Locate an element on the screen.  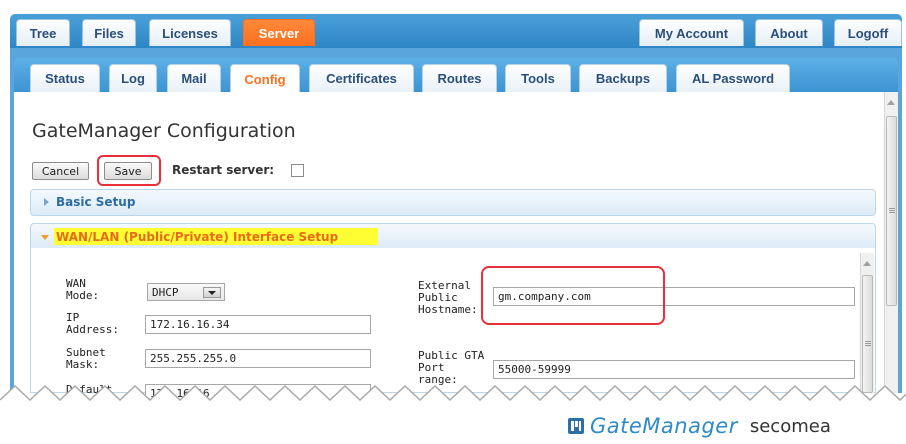
restart-server-label: Restart server: is located at coordinates (223, 170).